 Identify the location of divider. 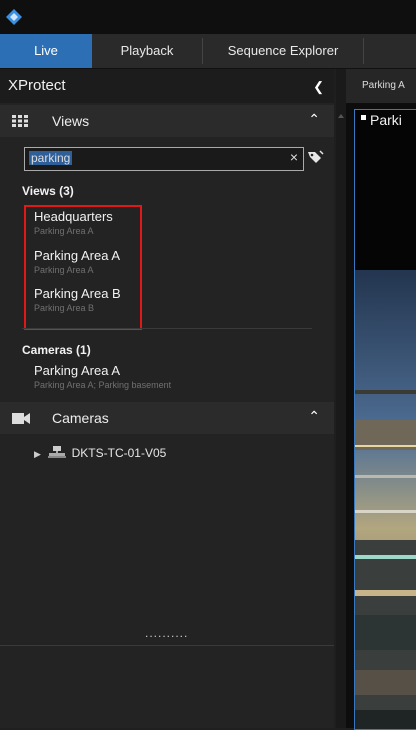
(167, 328).